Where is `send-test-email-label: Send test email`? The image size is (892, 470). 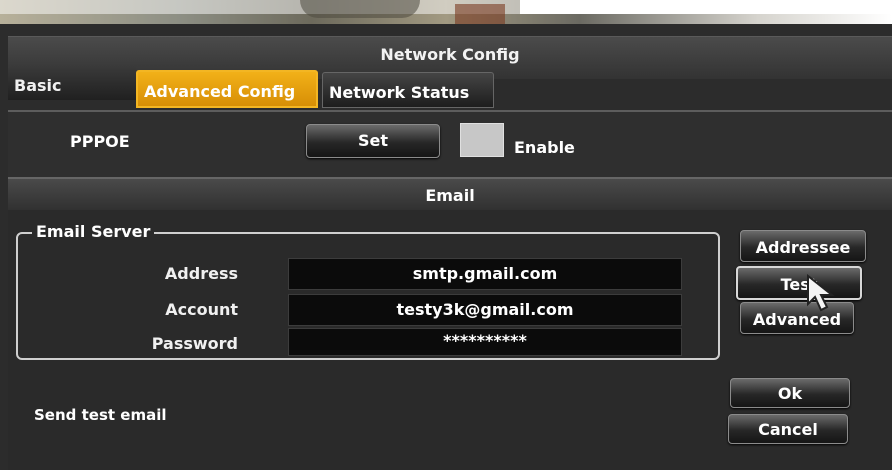
send-test-email-label: Send test email is located at coordinates (100, 415).